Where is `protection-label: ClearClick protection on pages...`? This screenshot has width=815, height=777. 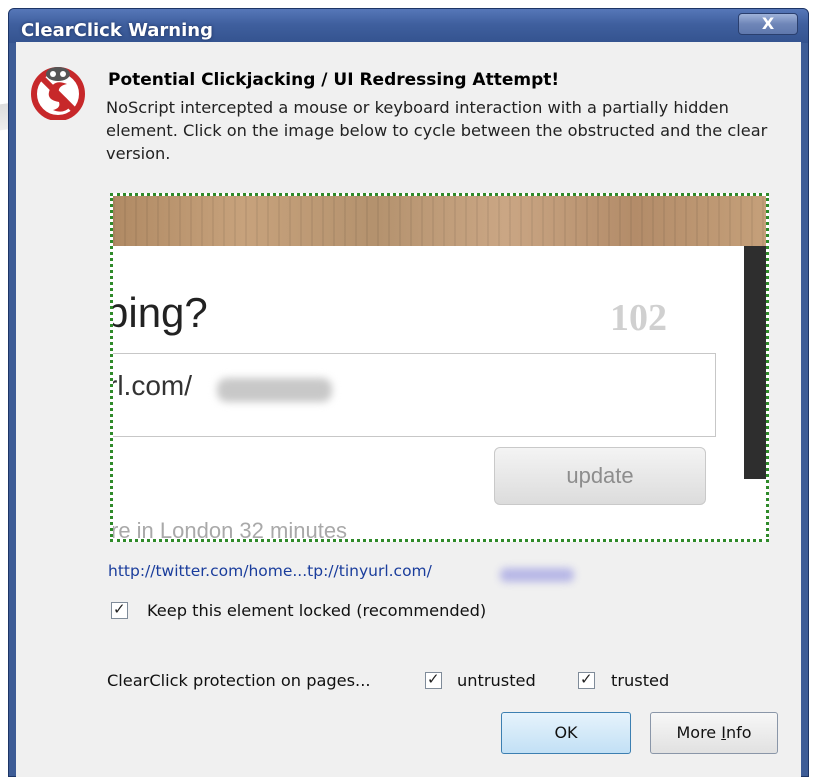 protection-label: ClearClick protection on pages... is located at coordinates (239, 680).